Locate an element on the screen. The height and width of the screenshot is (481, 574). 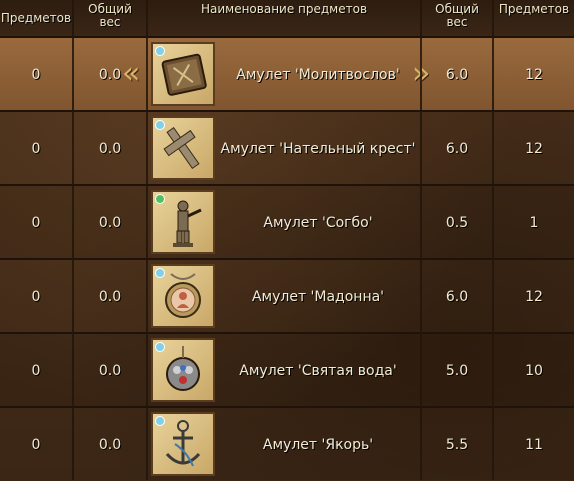
count-right: 10 is located at coordinates (534, 370).